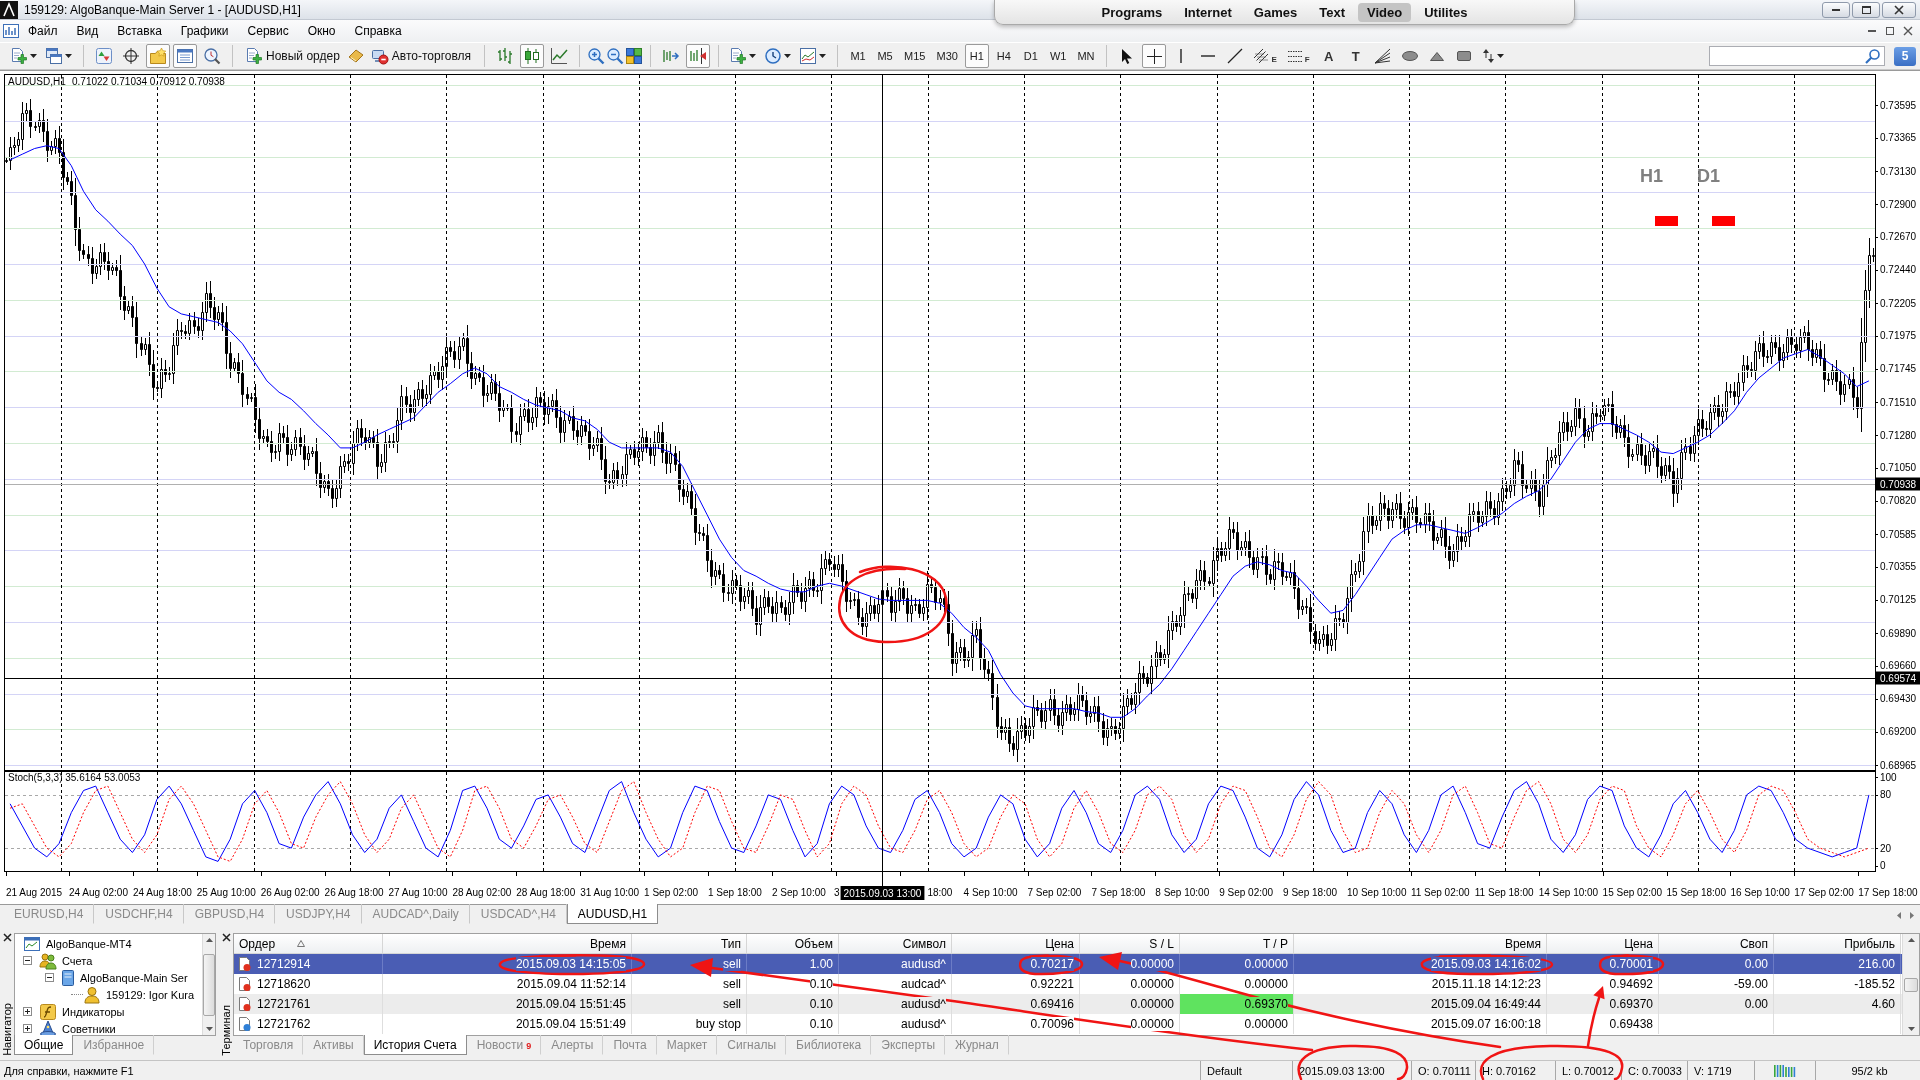  I want to click on price-axis-label: 0.71975, so click(1898, 336).